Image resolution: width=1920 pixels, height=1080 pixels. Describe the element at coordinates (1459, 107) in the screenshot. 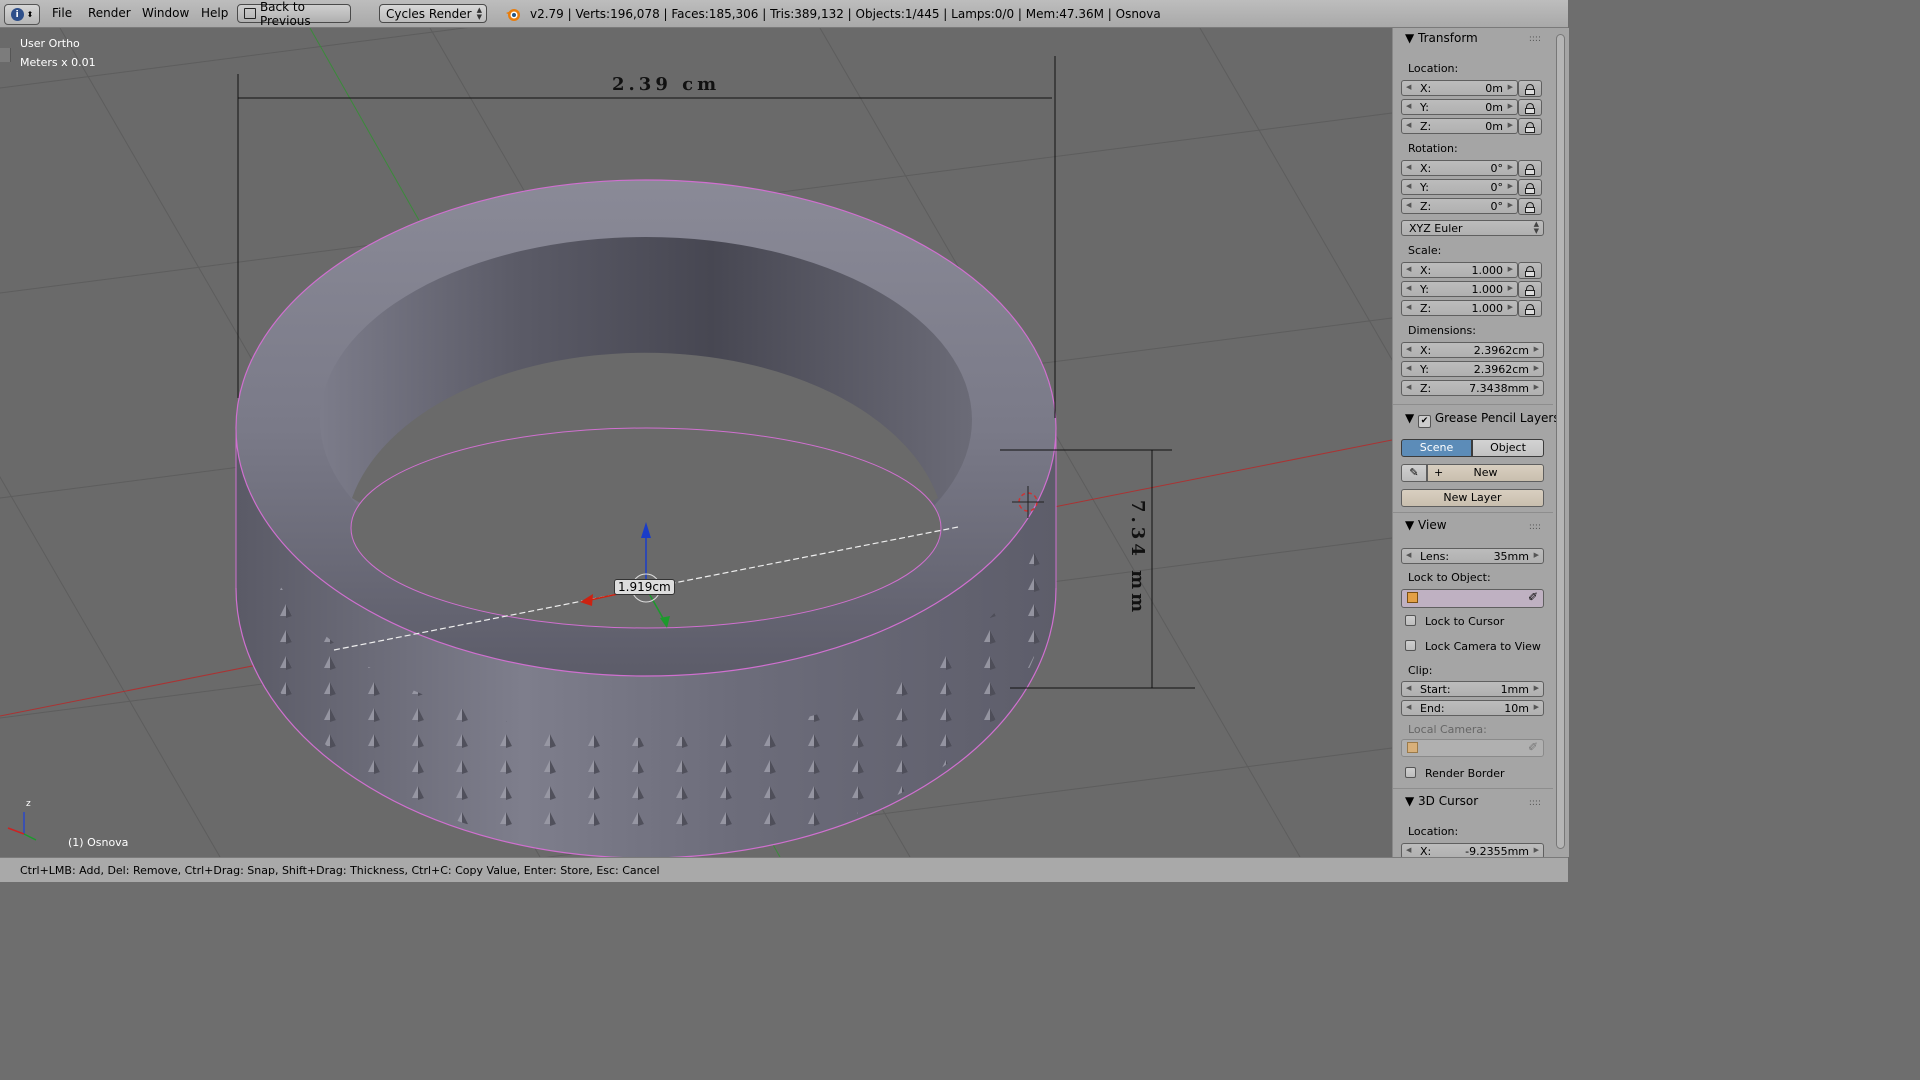

I see `location-y-field: ◀ Y: 0m ▶` at that location.